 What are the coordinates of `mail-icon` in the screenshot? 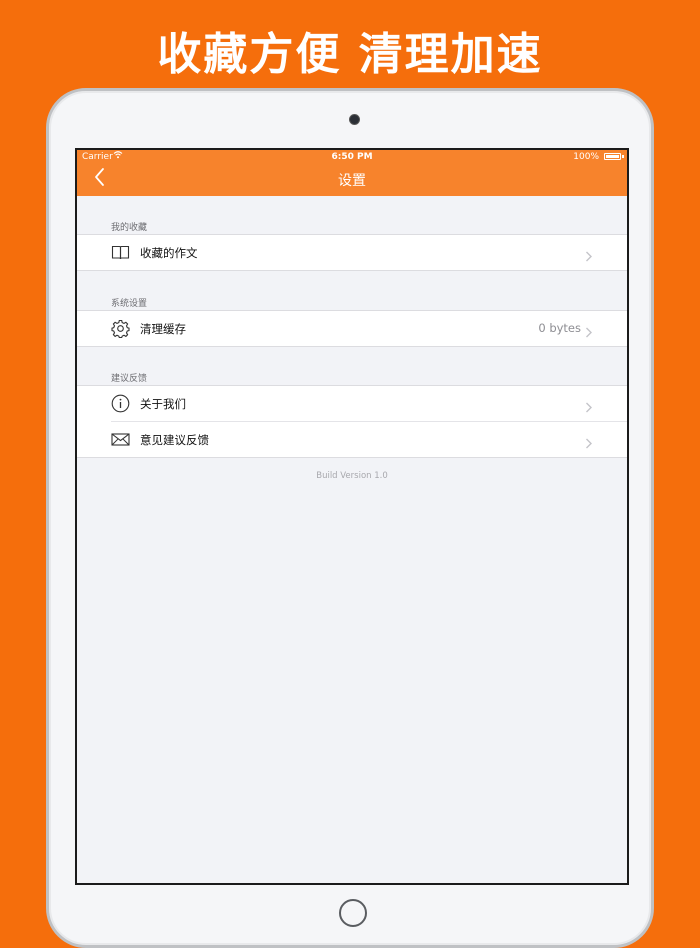 It's located at (120, 439).